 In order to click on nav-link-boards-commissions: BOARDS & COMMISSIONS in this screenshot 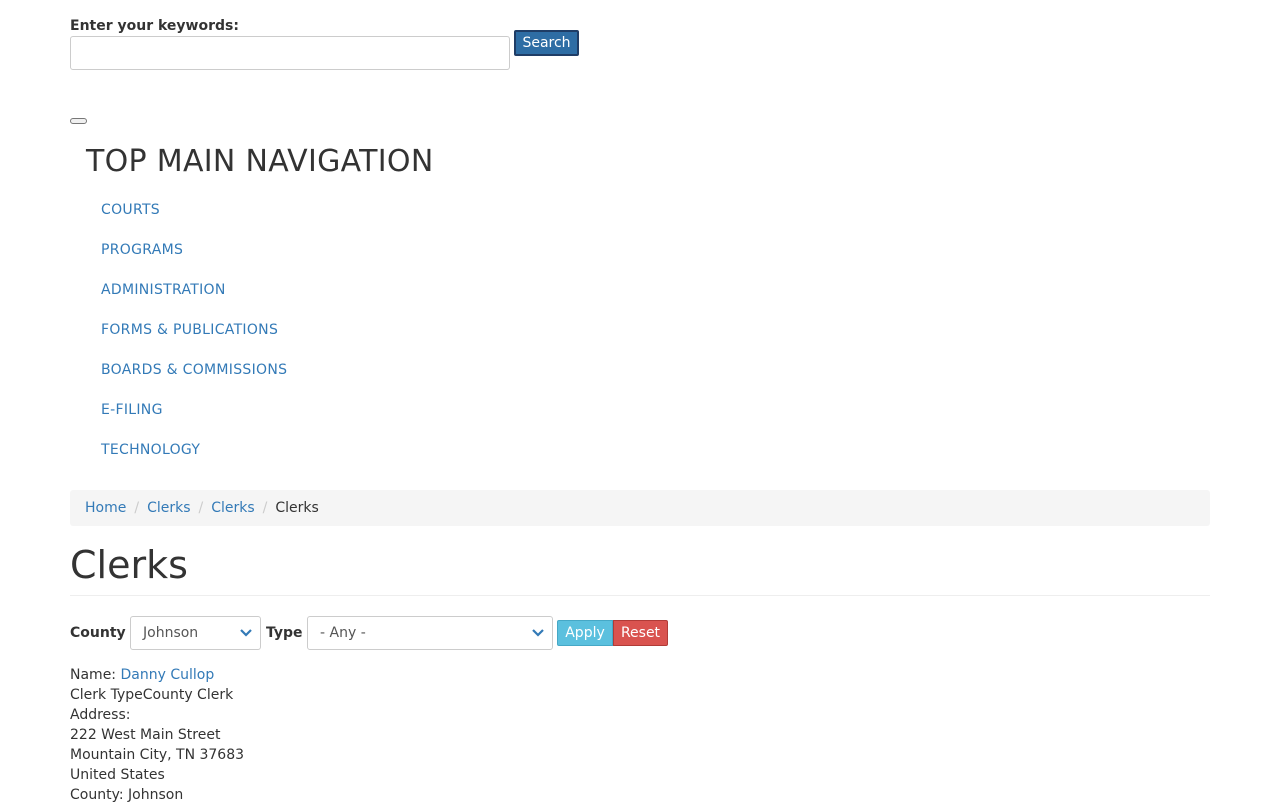, I will do `click(194, 370)`.